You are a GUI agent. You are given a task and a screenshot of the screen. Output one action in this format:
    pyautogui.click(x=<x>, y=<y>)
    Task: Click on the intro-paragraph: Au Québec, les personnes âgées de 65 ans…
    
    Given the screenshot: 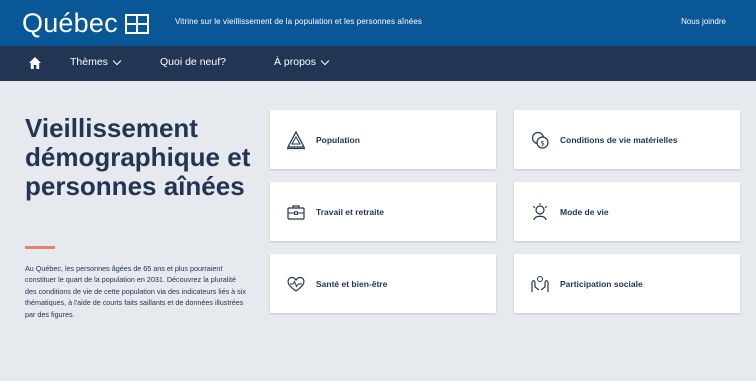 What is the action you would take?
    pyautogui.click(x=135, y=291)
    